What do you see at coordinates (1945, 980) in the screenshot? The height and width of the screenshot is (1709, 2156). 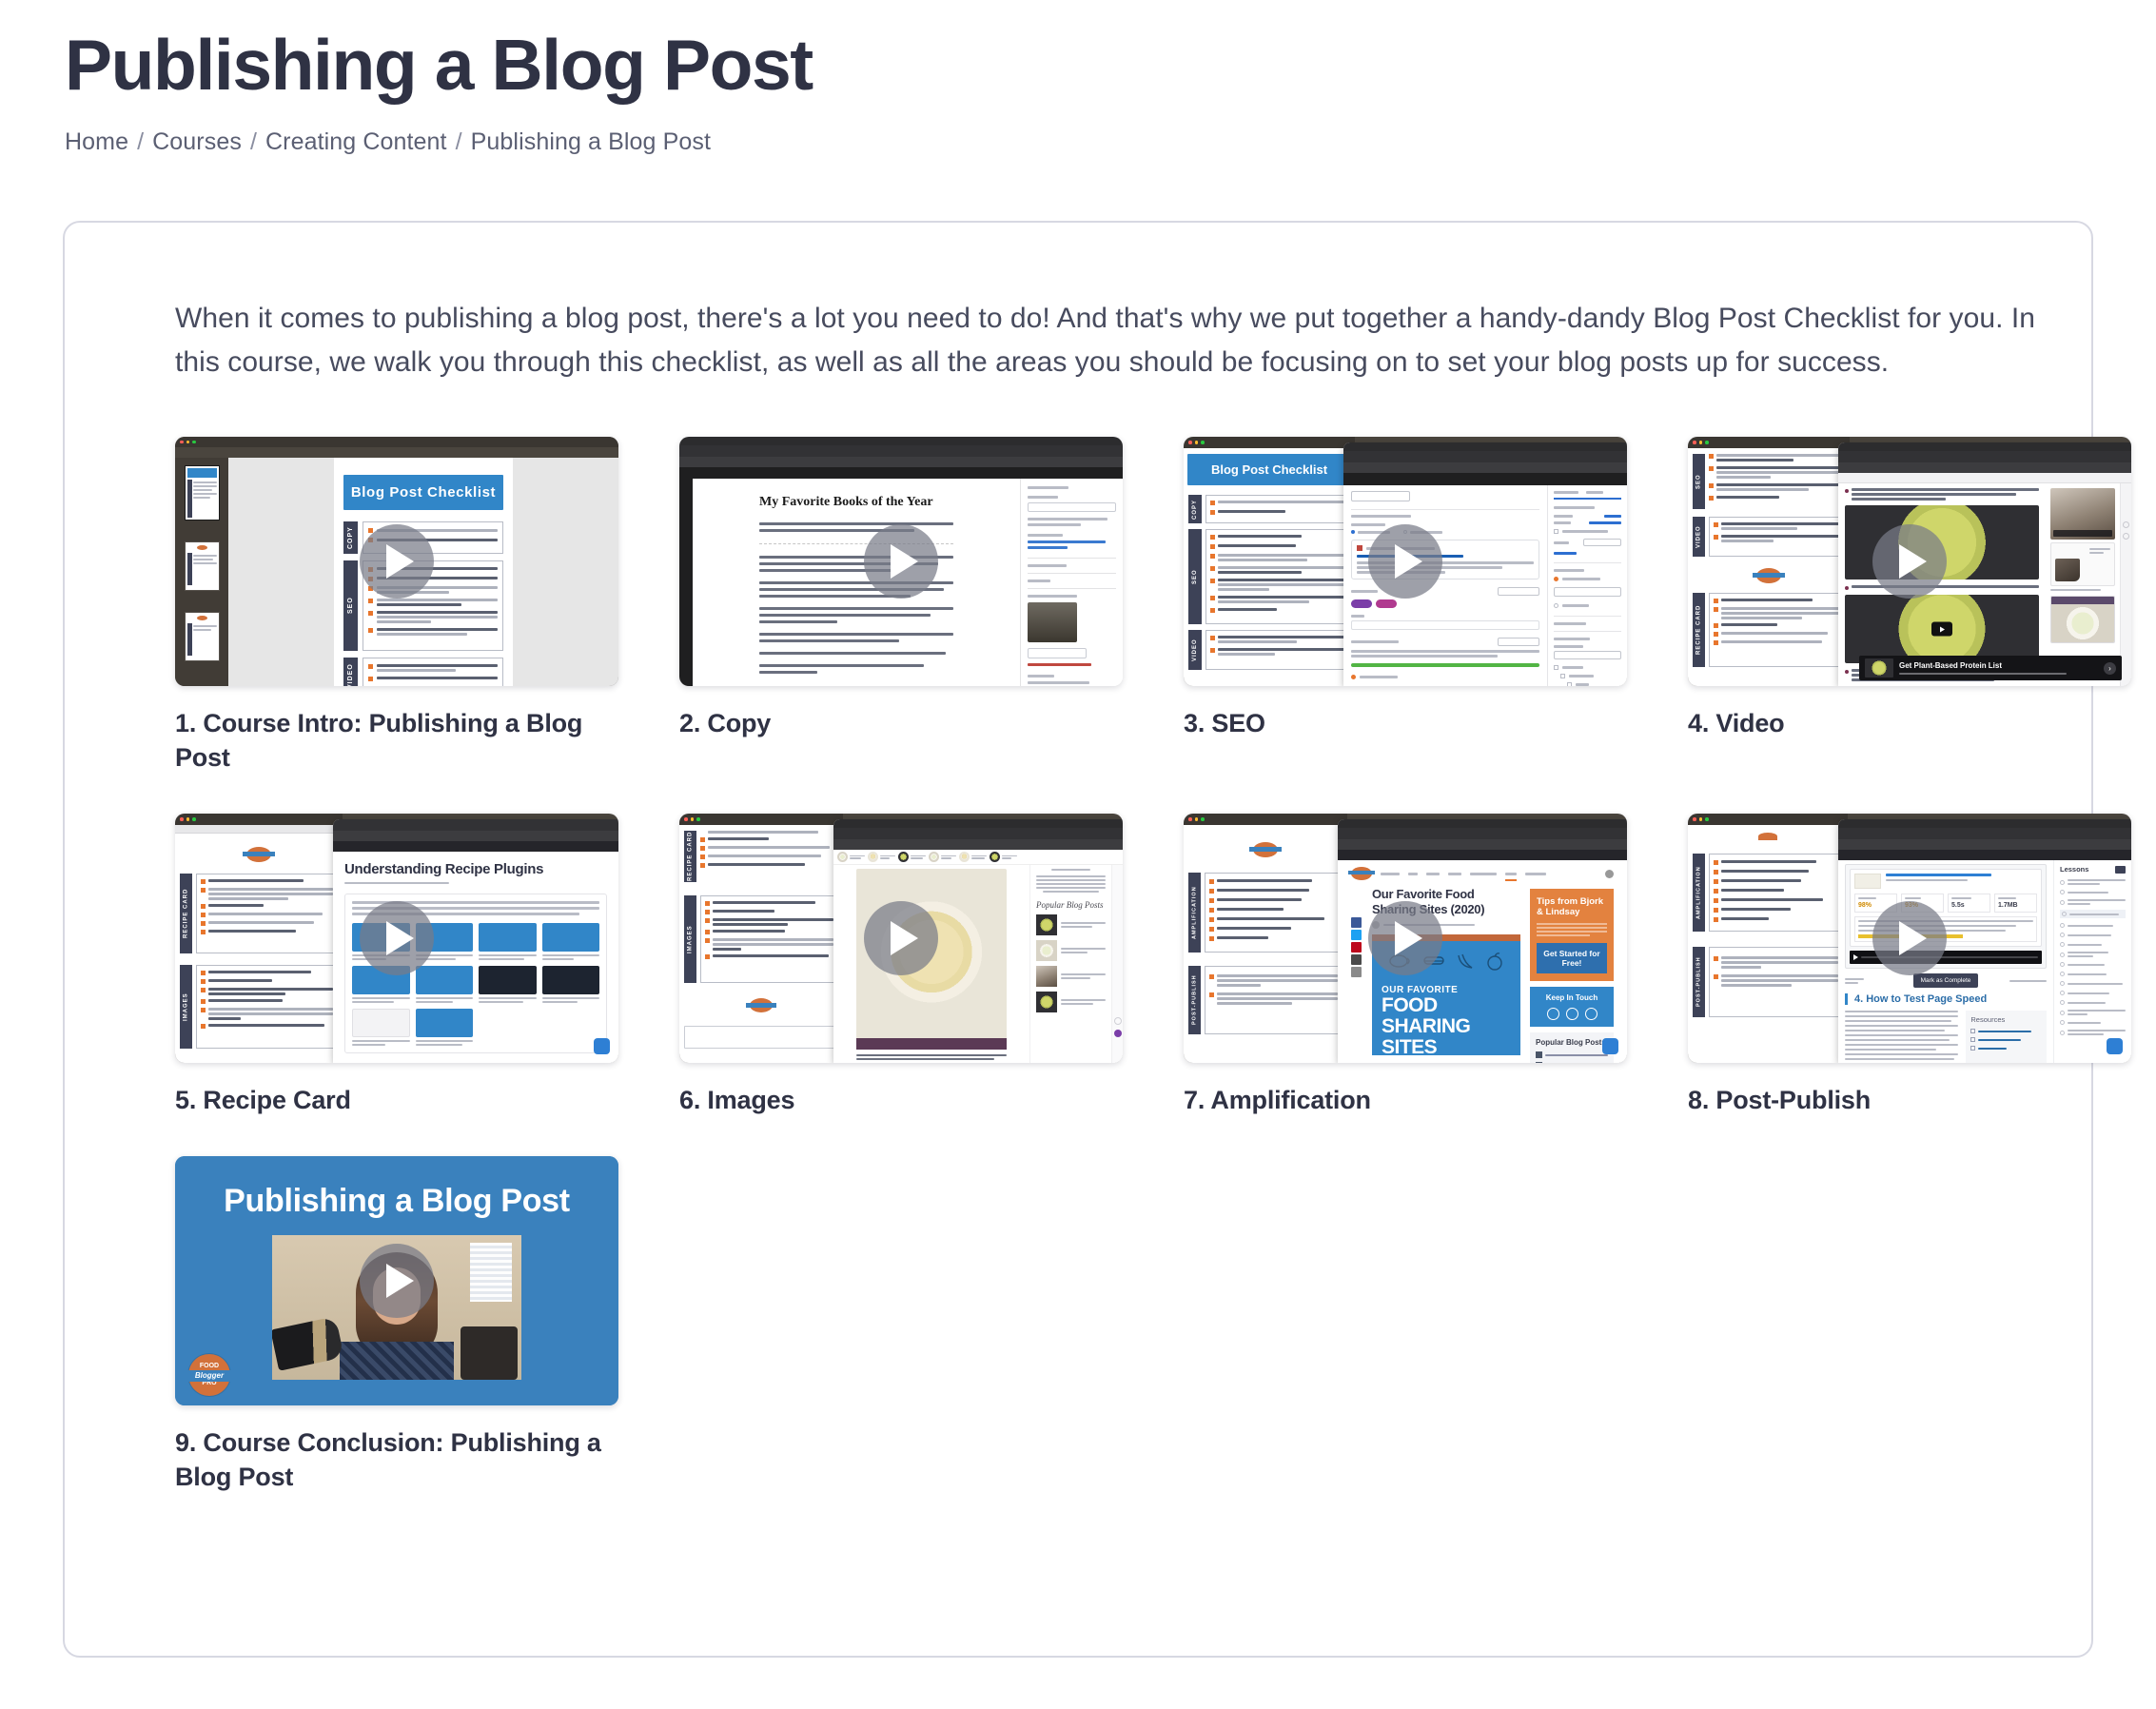 I see `mark-complete-button: Mark as Complete` at bounding box center [1945, 980].